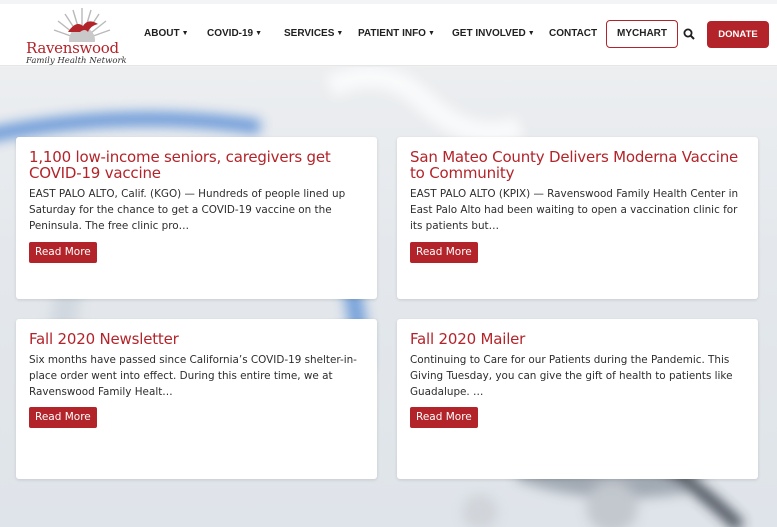  Describe the element at coordinates (309, 33) in the screenshot. I see `nav-label: SERVICES` at that location.